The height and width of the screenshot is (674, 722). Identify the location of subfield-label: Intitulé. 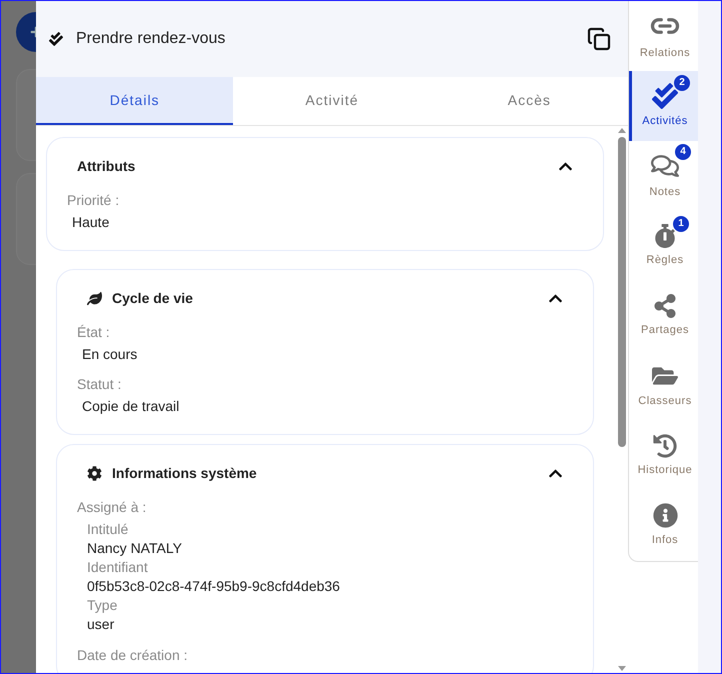
(108, 529).